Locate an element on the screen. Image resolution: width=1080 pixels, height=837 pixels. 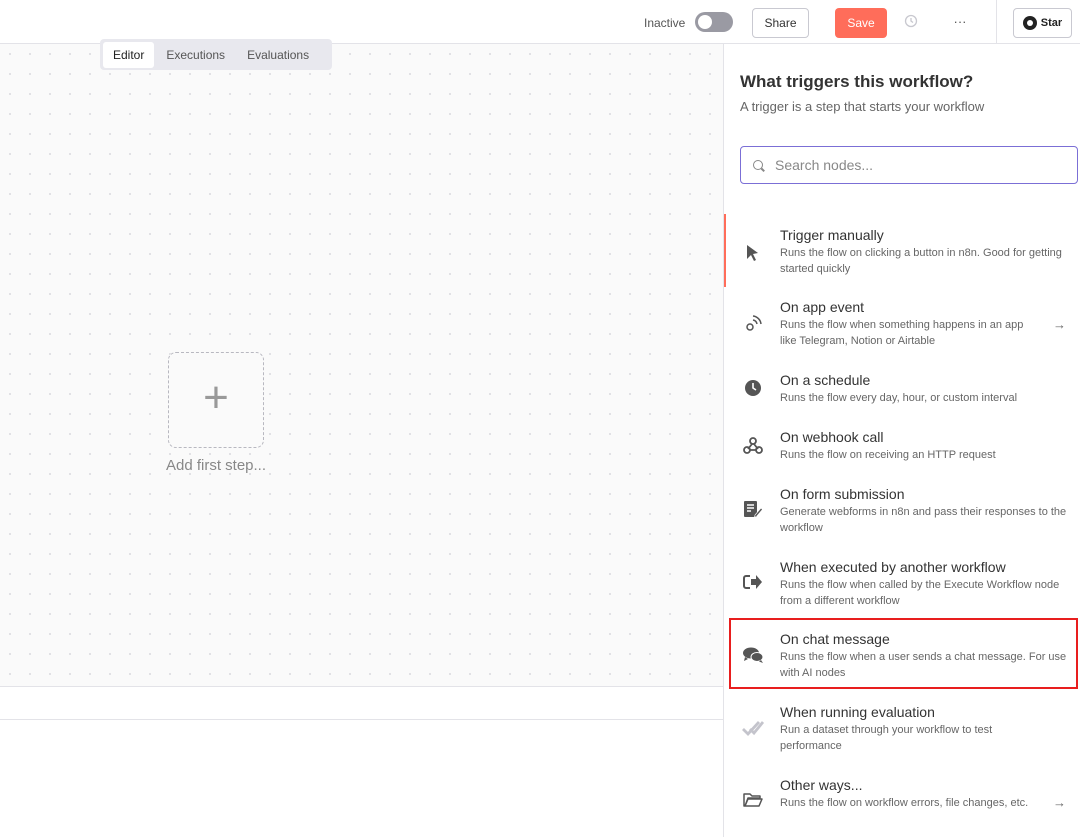
active-status-label: Inactive is located at coordinates (665, 23).